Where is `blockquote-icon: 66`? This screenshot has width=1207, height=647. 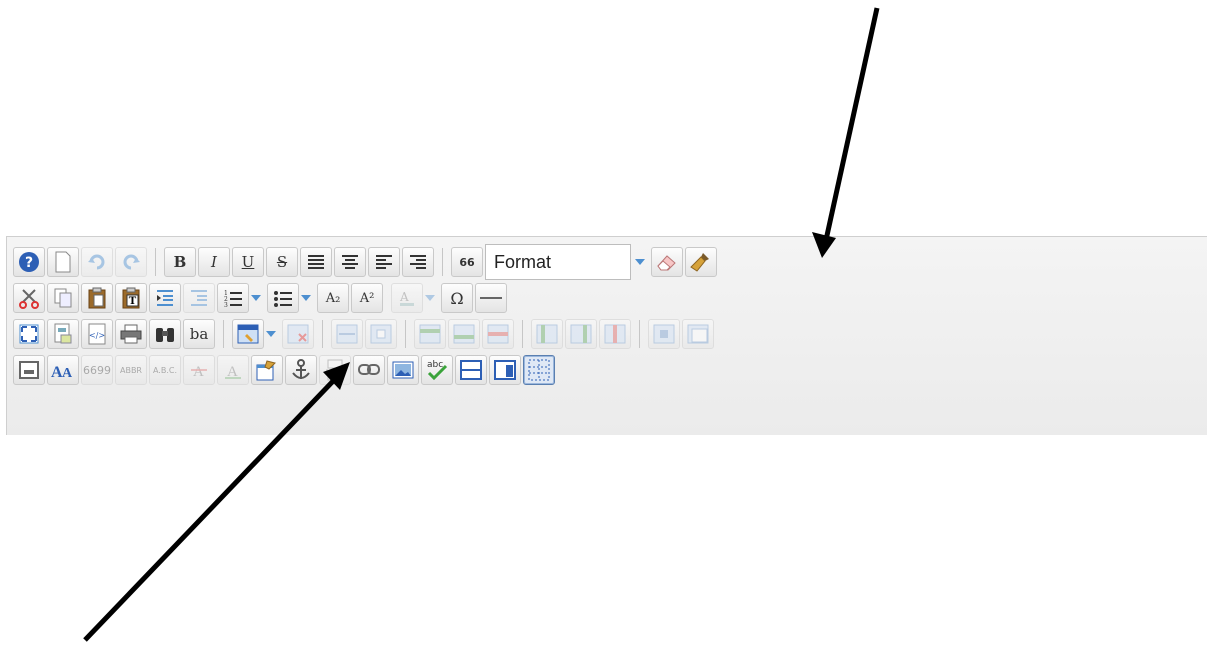
blockquote-icon: 66 is located at coordinates (467, 262).